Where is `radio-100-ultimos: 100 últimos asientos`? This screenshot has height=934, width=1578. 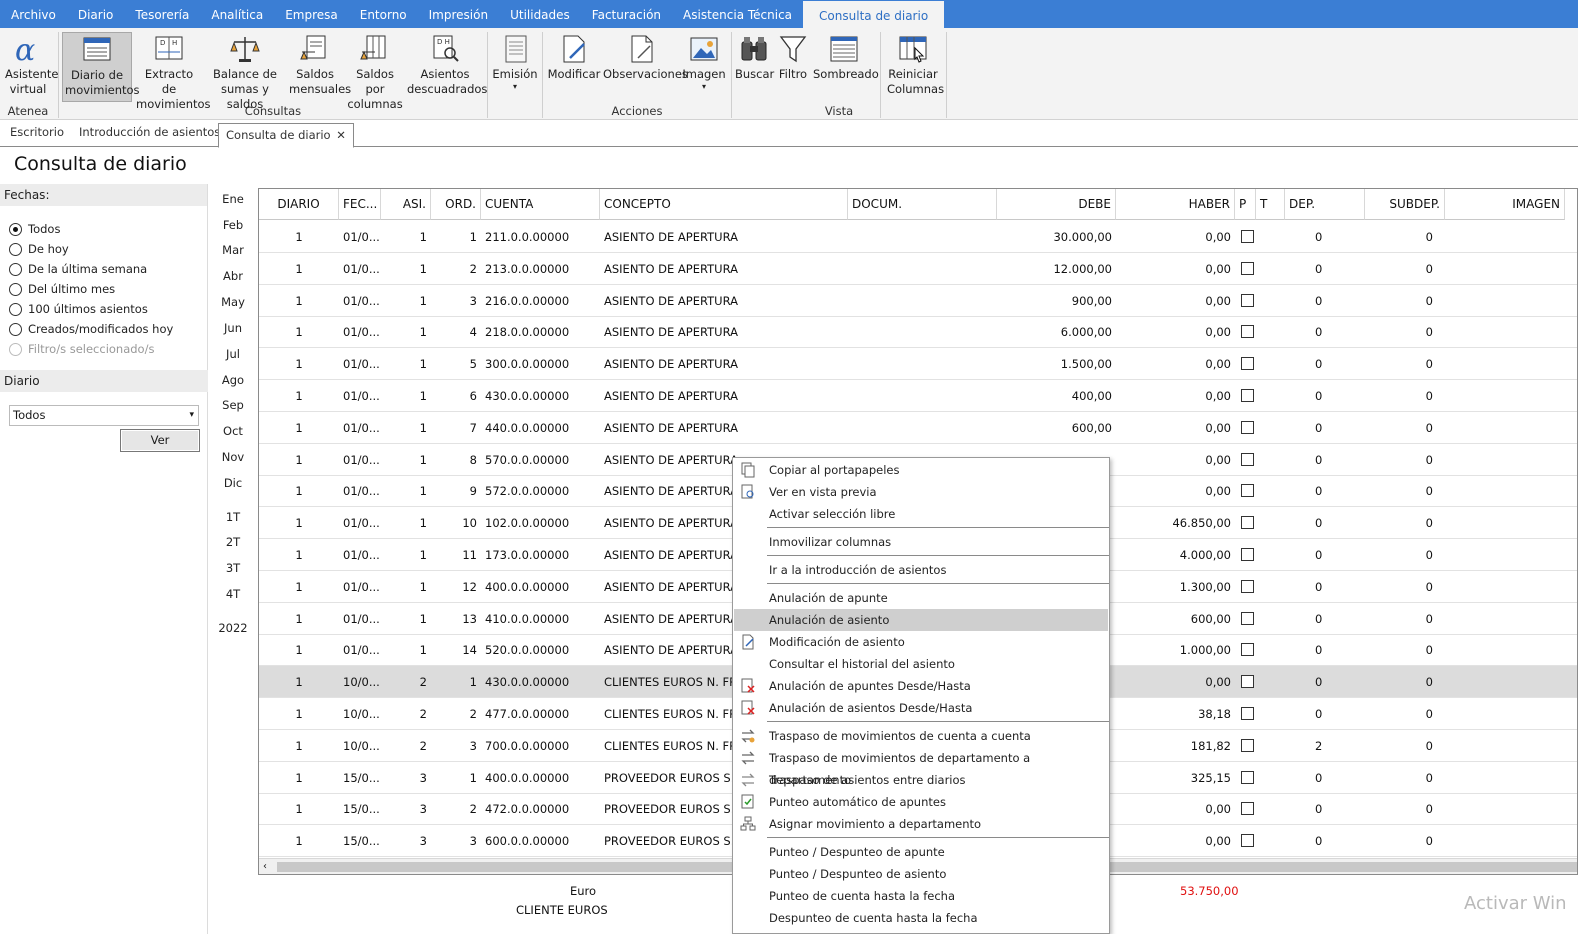
radio-100-ultimos: 100 últimos asientos is located at coordinates (78, 309).